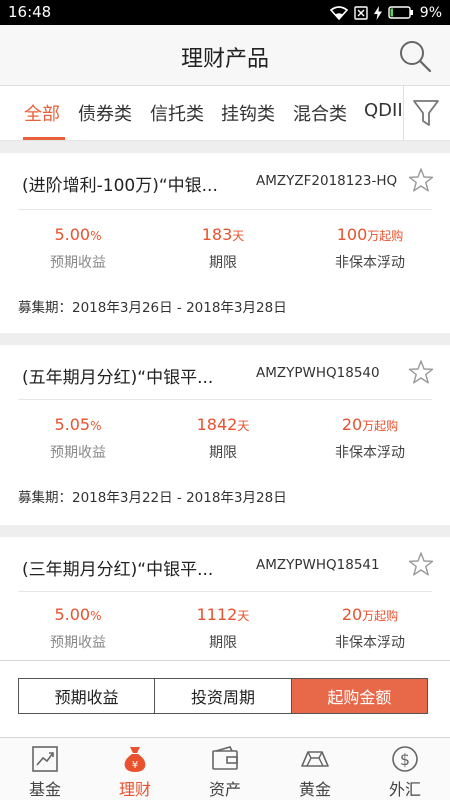 This screenshot has height=800, width=450. What do you see at coordinates (105, 113) in the screenshot?
I see `tab-bond: 债券类` at bounding box center [105, 113].